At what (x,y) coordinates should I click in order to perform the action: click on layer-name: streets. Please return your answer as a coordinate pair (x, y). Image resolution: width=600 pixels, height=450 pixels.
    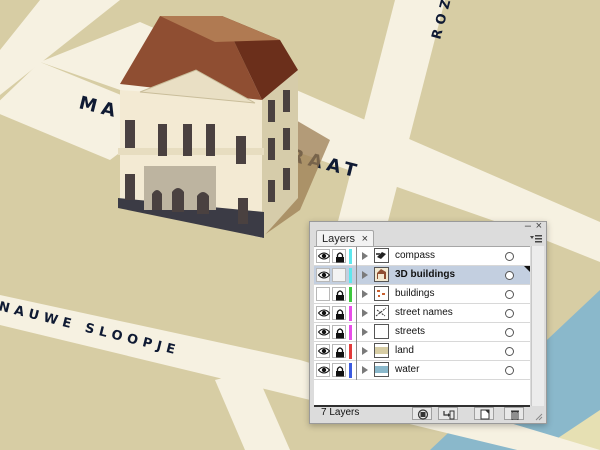
    Looking at the image, I should click on (410, 332).